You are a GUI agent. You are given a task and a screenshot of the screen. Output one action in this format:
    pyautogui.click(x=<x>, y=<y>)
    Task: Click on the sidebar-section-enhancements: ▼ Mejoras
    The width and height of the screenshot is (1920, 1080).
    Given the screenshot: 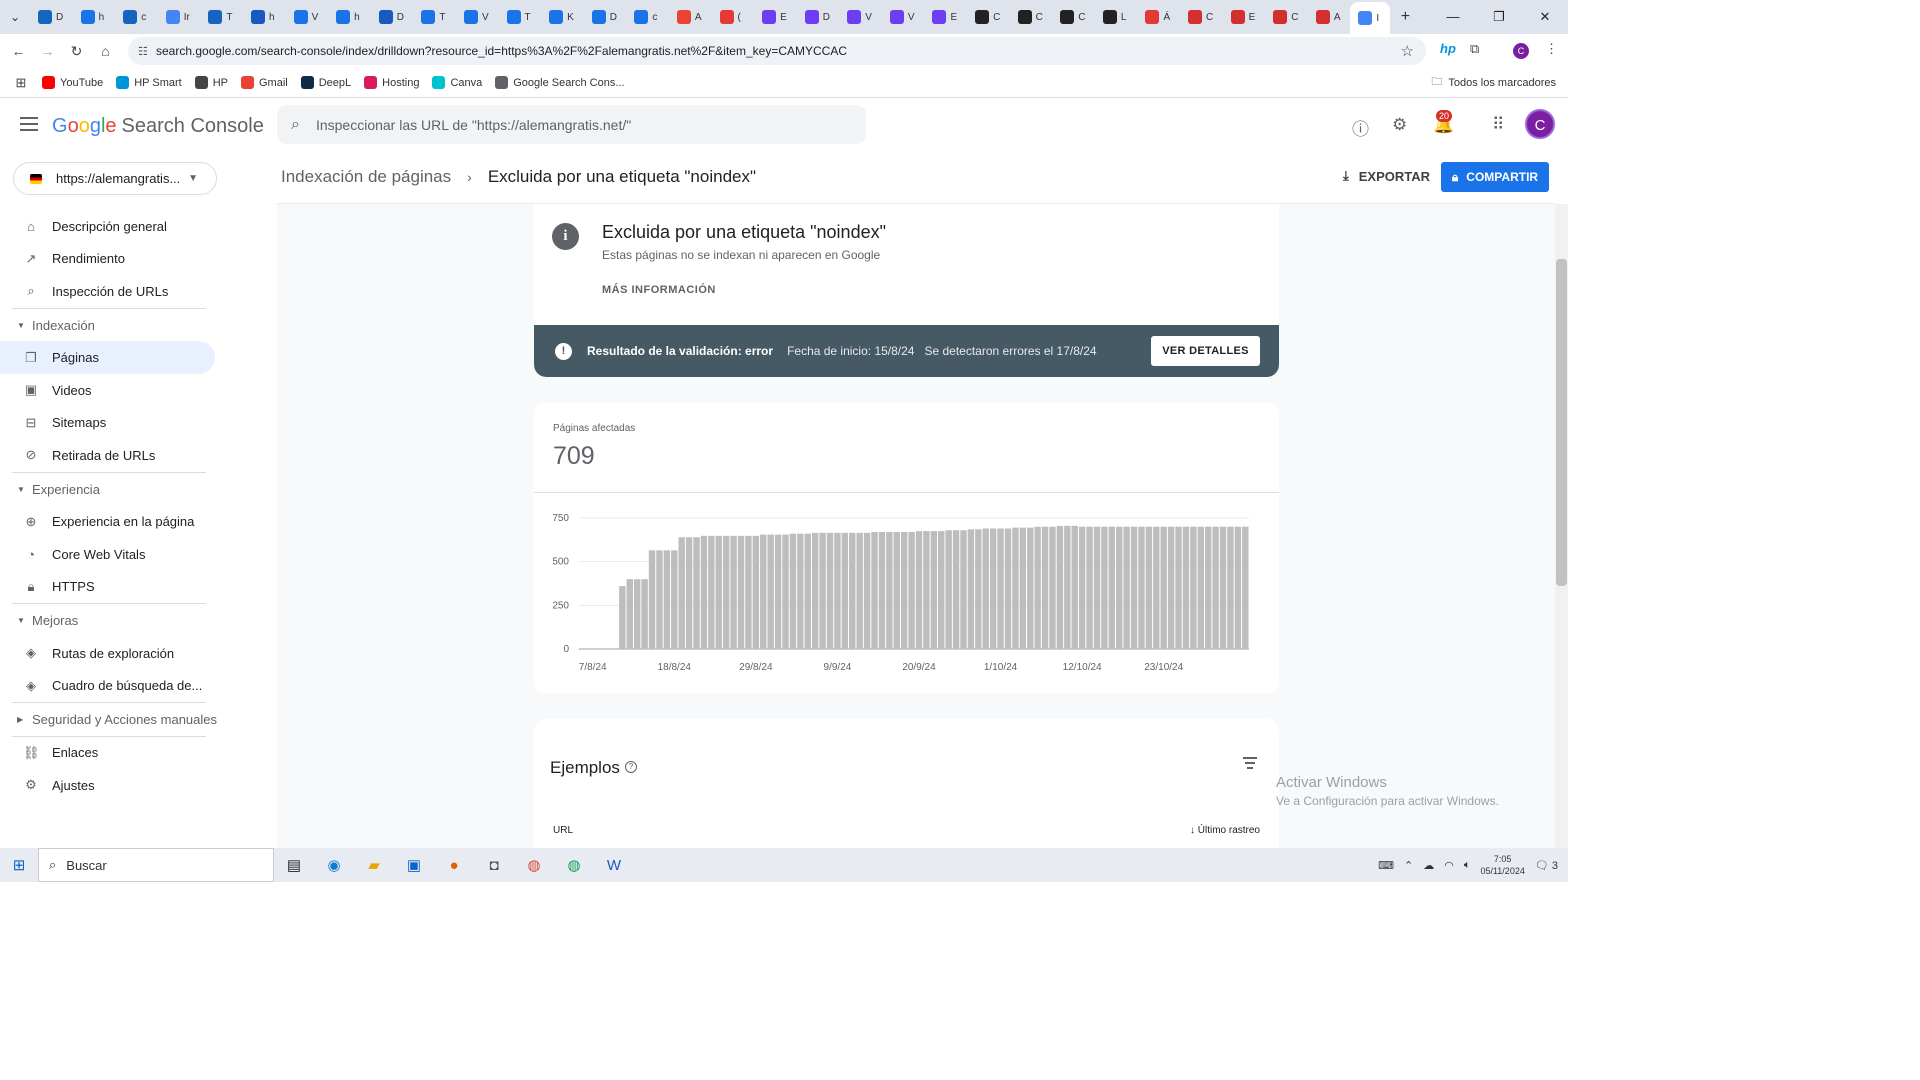 What is the action you would take?
    pyautogui.click(x=115, y=620)
    